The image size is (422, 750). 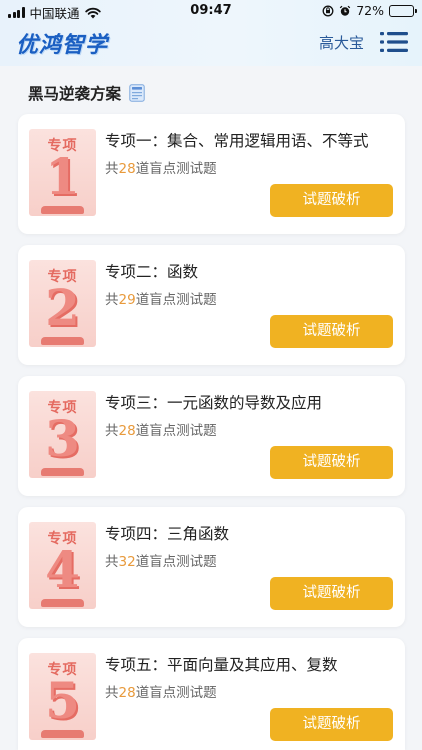 I want to click on topic-card: 专项 5 专项五：平面向量及其应用、复数 共28道盲点测试题 试题破析, so click(x=211, y=694).